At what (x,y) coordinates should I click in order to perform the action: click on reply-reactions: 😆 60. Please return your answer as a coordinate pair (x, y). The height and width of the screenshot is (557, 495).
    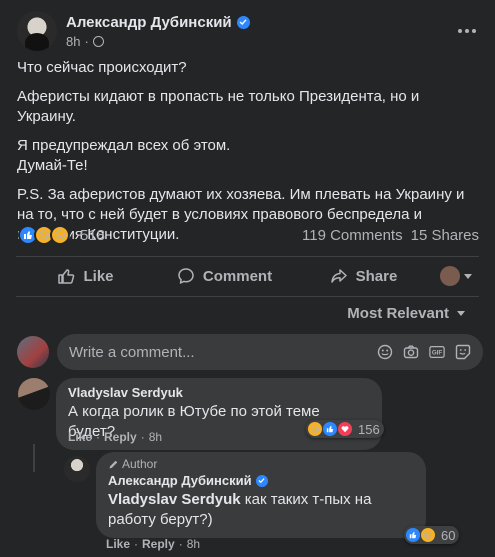
    Looking at the image, I should click on (432, 535).